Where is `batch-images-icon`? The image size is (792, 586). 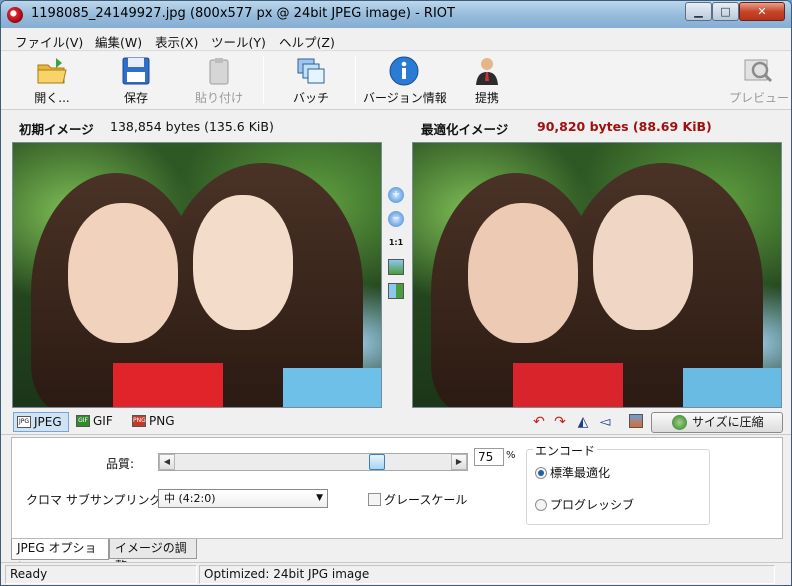 batch-images-icon is located at coordinates (311, 71).